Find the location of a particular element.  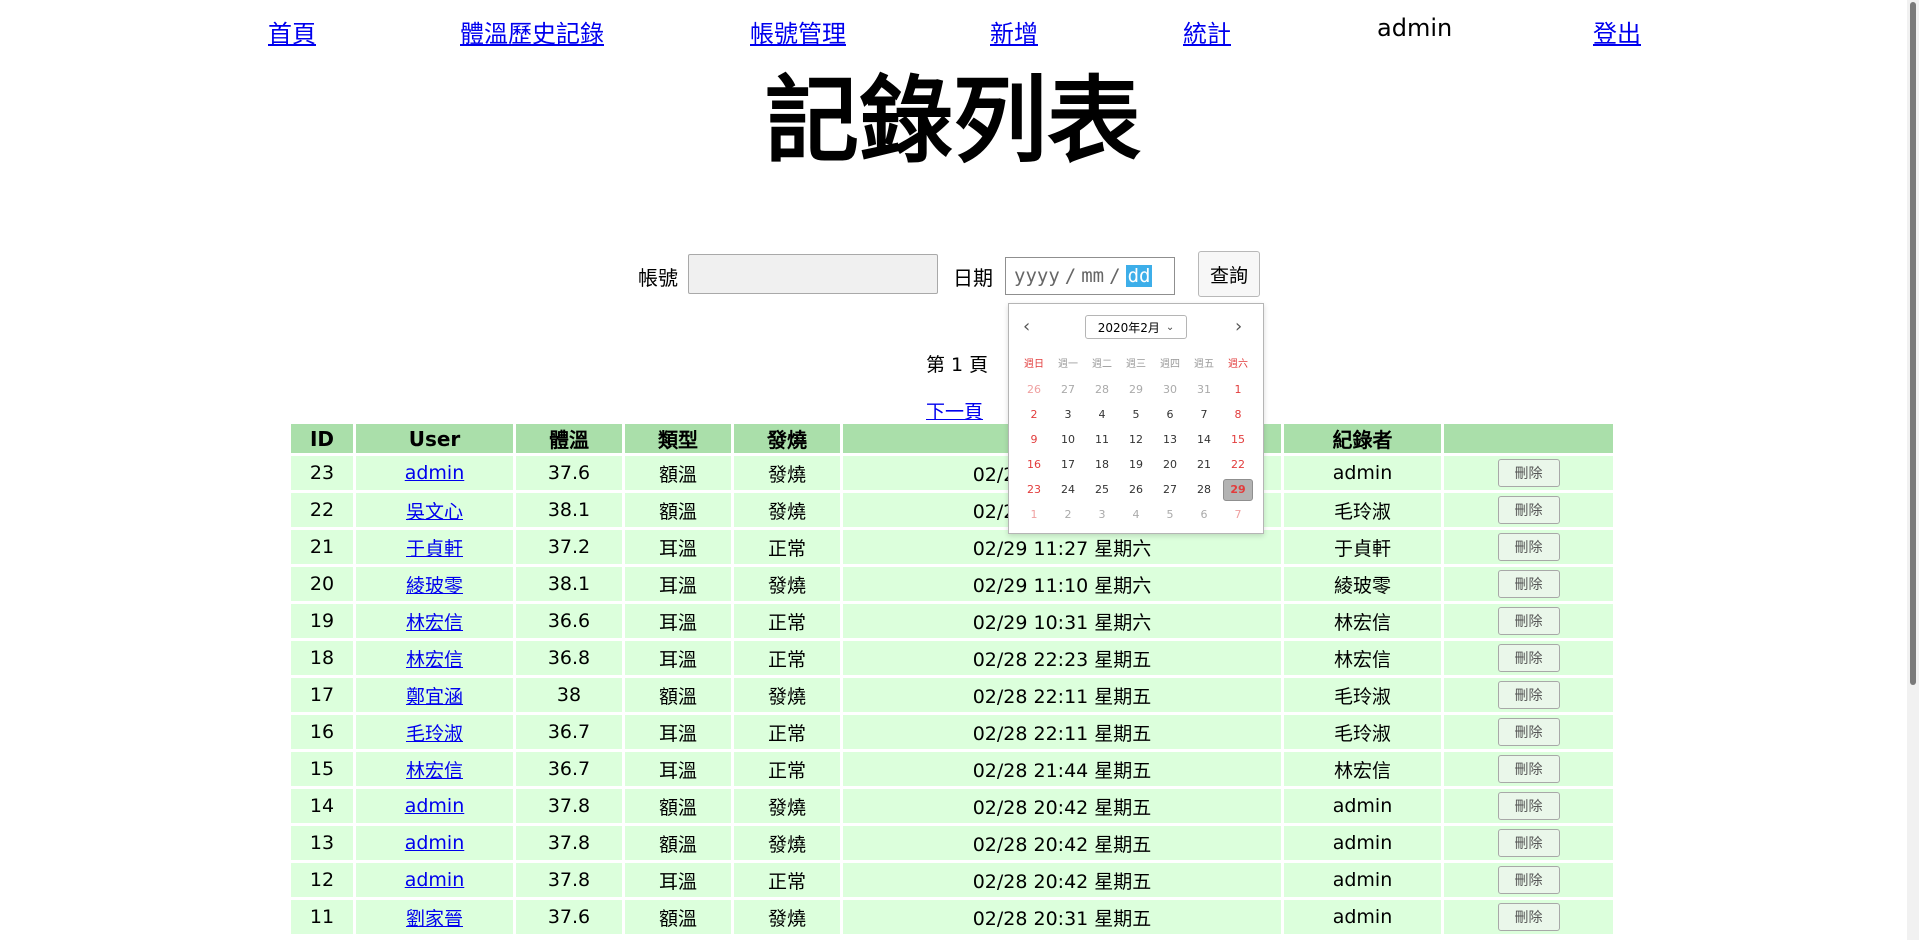

table-cell: 于貞軒 is located at coordinates (1362, 547).